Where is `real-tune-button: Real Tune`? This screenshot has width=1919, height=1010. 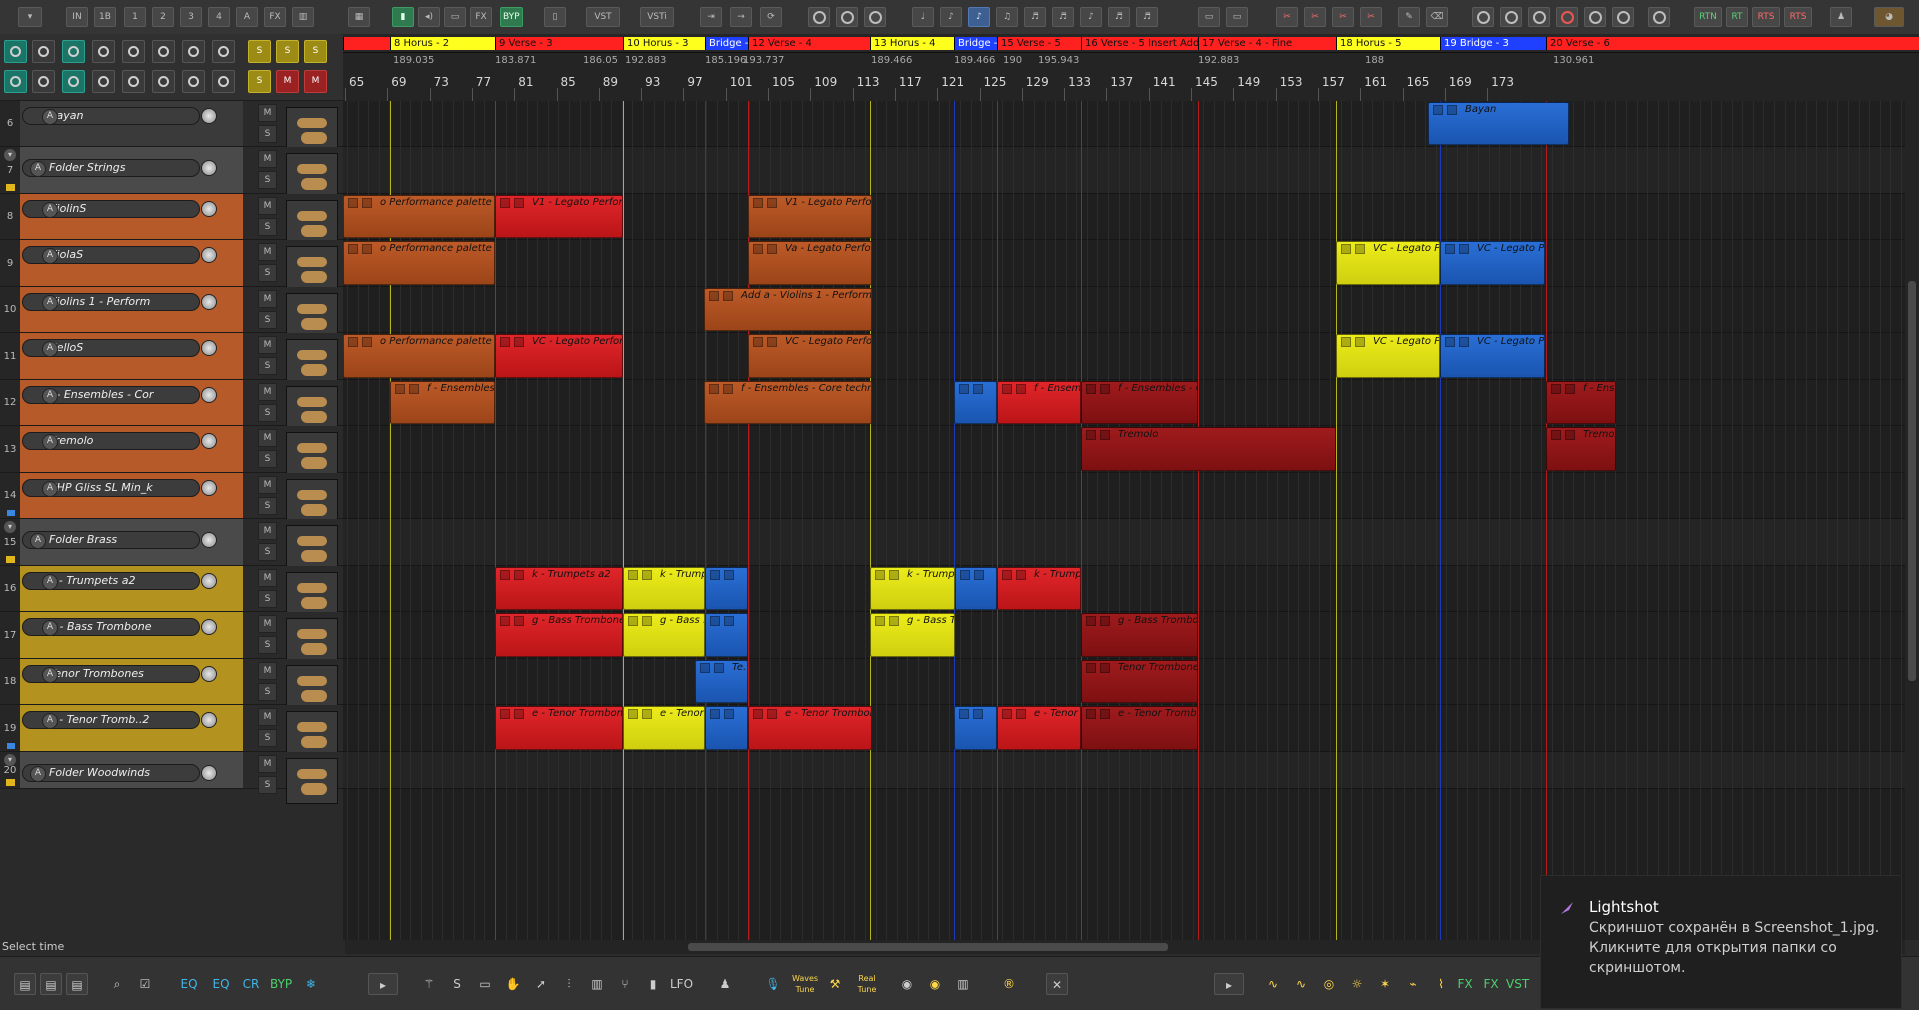 real-tune-button: Real Tune is located at coordinates (867, 984).